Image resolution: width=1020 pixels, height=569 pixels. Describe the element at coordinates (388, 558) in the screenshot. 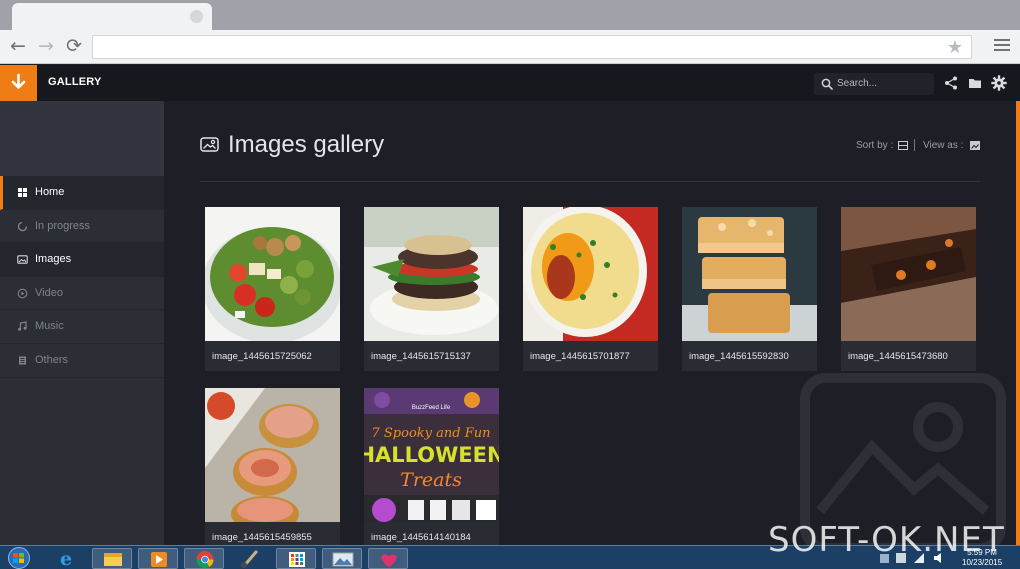

I see `heart-app-icon` at that location.